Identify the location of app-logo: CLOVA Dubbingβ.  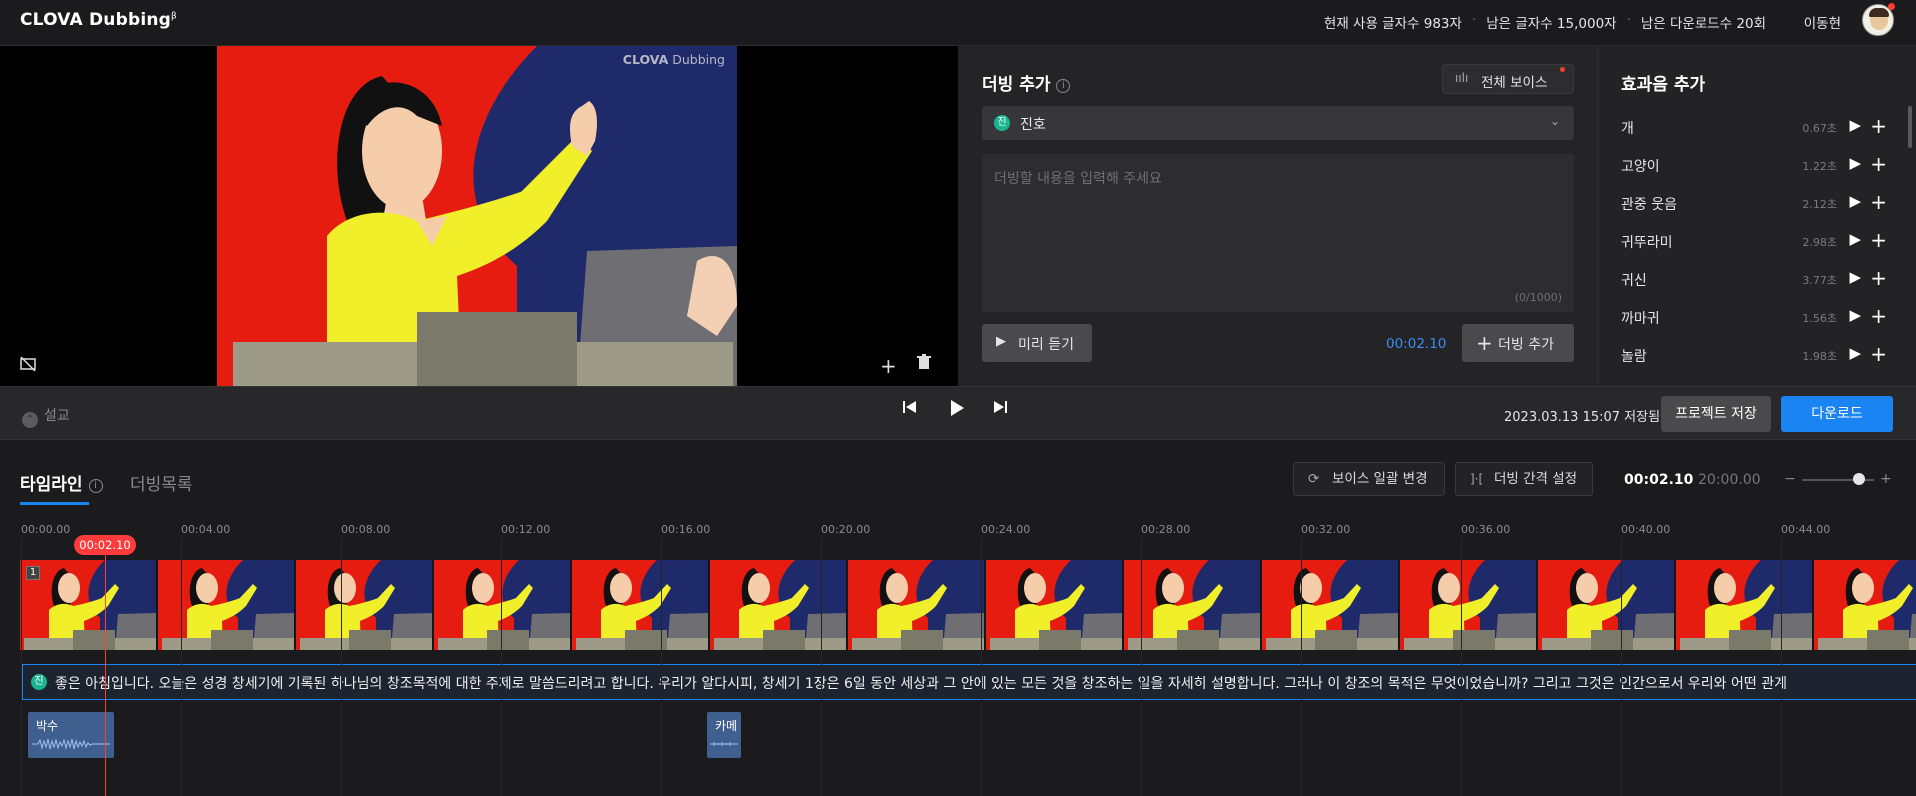
(98, 20).